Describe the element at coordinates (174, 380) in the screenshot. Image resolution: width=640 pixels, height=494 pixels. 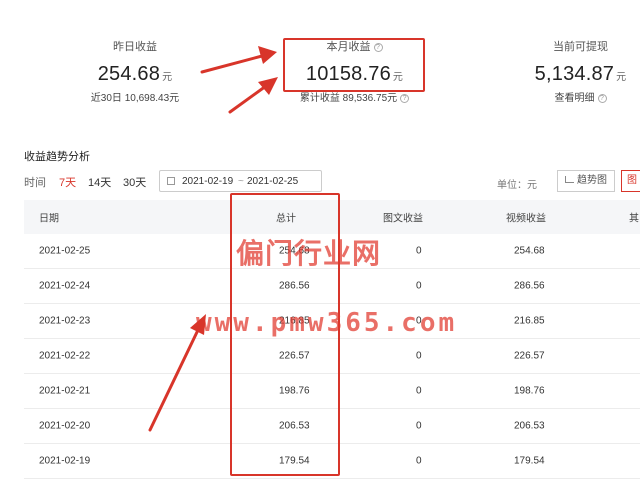
I see `arrow-to-total` at that location.